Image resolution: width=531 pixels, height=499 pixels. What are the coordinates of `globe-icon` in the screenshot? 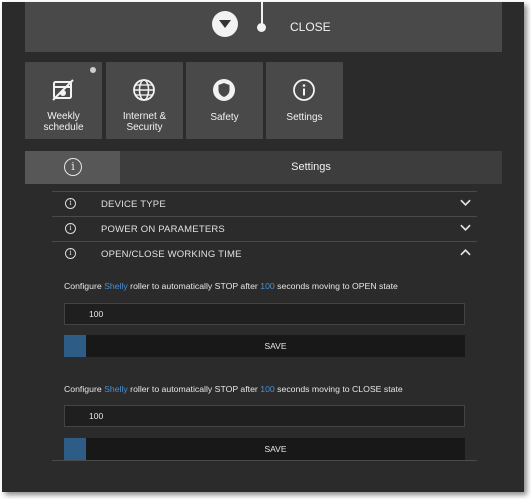 It's located at (144, 90).